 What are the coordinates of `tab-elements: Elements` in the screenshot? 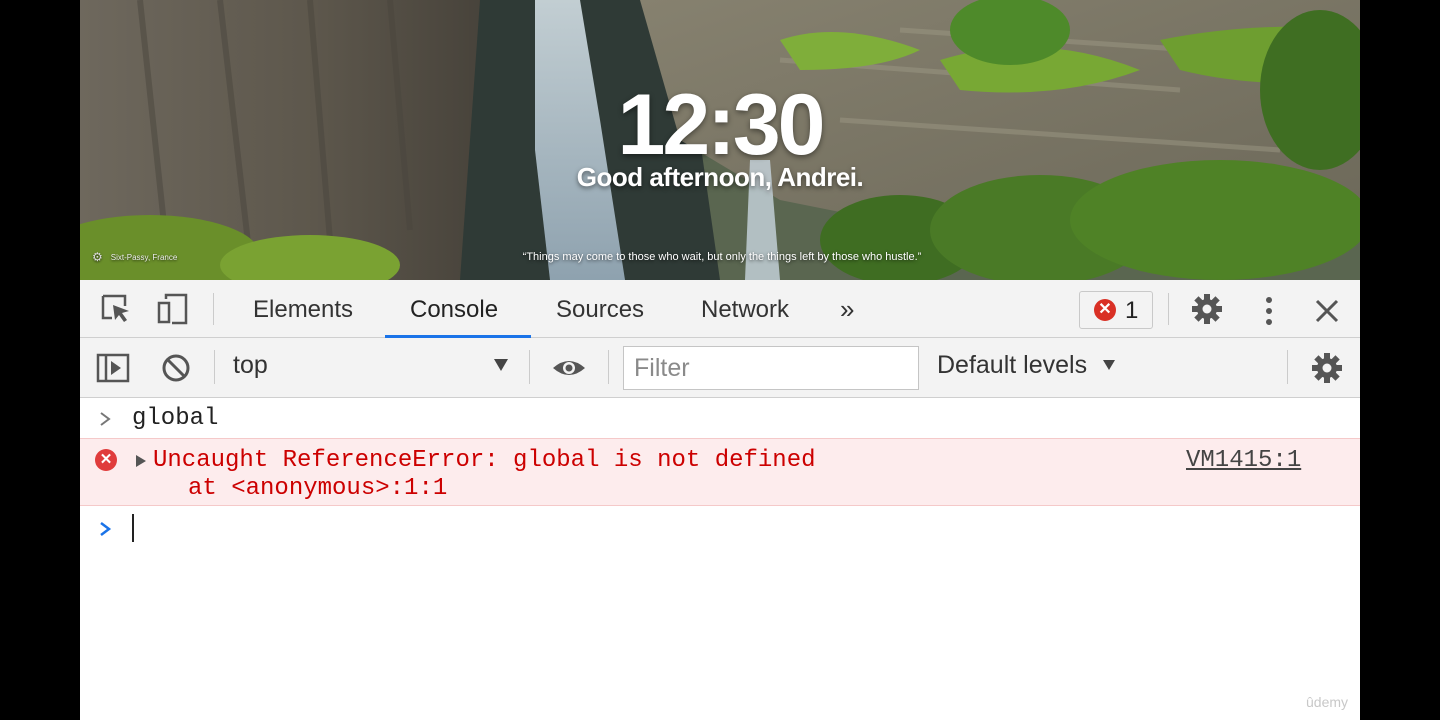 It's located at (303, 309).